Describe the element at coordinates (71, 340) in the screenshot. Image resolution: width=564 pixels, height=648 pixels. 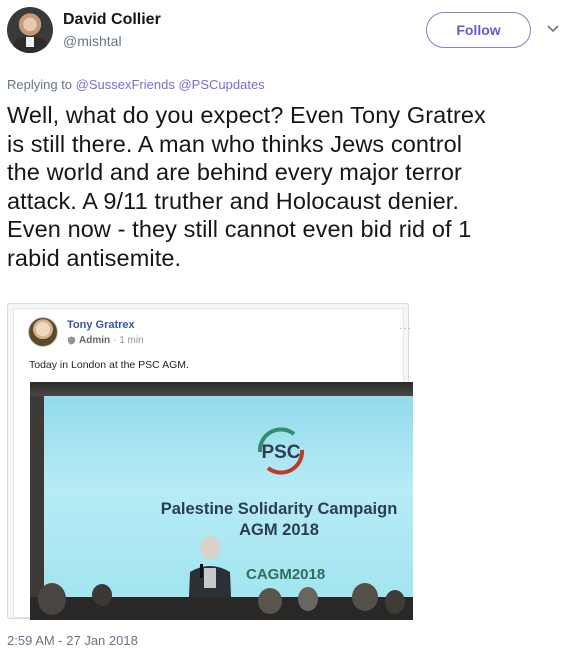
I see `admin-badge-icon` at that location.